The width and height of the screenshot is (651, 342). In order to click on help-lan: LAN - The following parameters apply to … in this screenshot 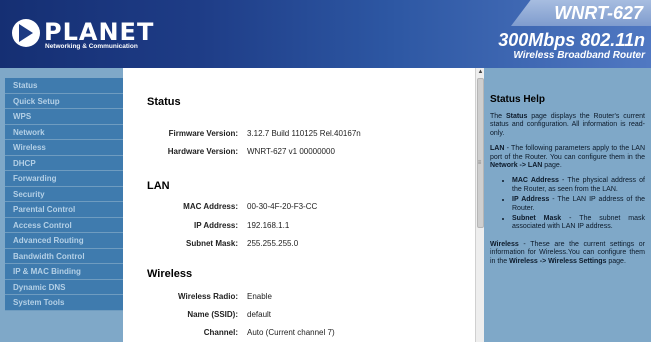, I will do `click(567, 157)`.